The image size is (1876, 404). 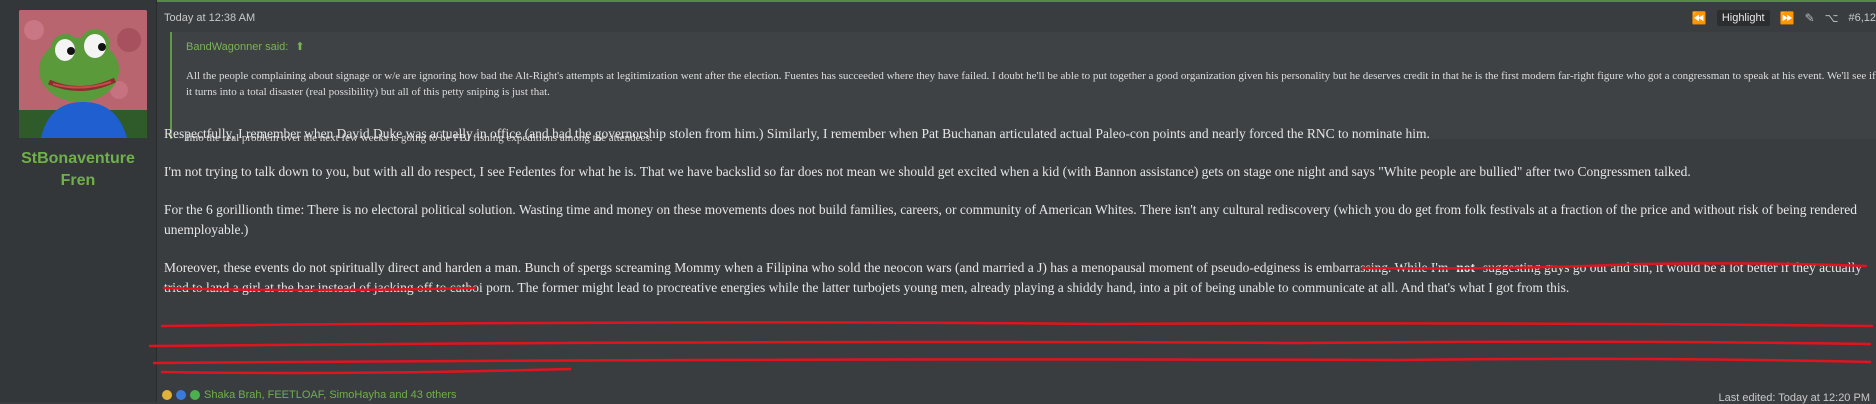 What do you see at coordinates (1794, 398) in the screenshot?
I see `last-edited: Last edited: Today at 12:20 PM` at bounding box center [1794, 398].